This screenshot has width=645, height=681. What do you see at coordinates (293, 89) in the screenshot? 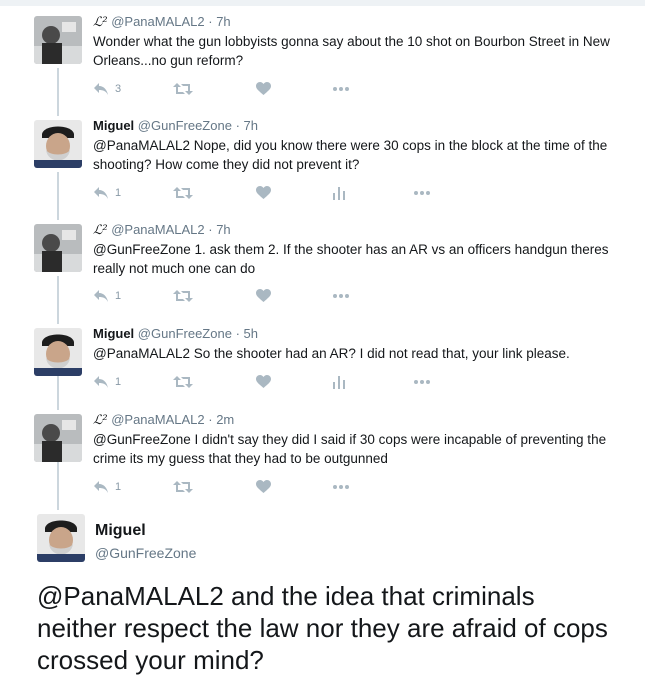
I see `tweet-actions: 3` at bounding box center [293, 89].